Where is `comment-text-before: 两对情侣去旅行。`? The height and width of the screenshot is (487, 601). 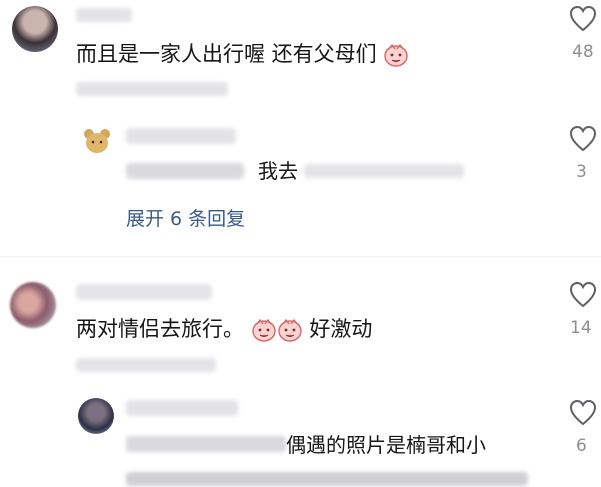 comment-text-before: 两对情侣去旅行。 is located at coordinates (160, 329).